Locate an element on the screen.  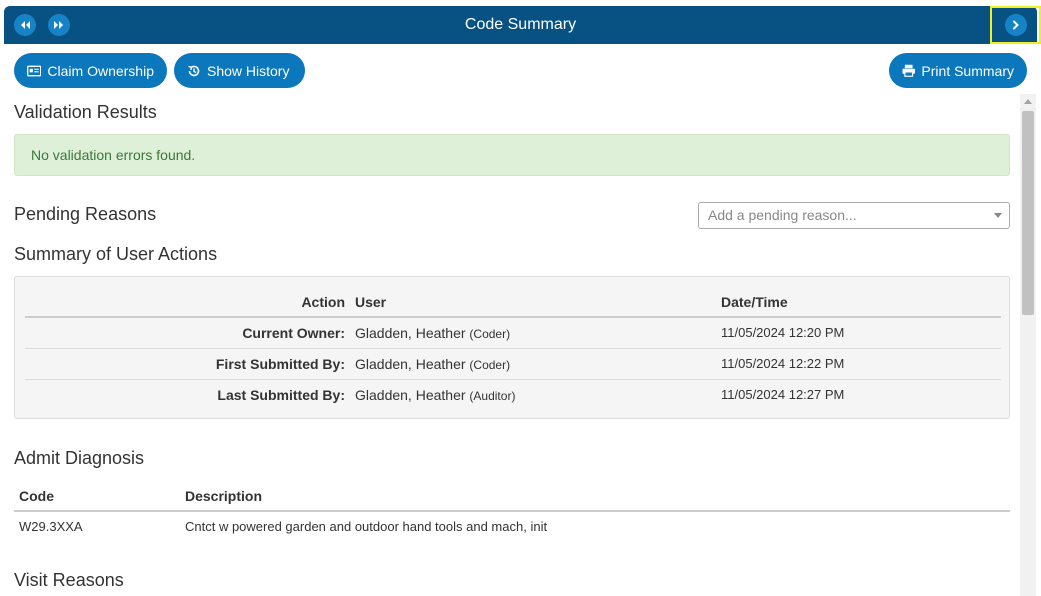
column-header-datetime: Date/Time is located at coordinates (754, 302).